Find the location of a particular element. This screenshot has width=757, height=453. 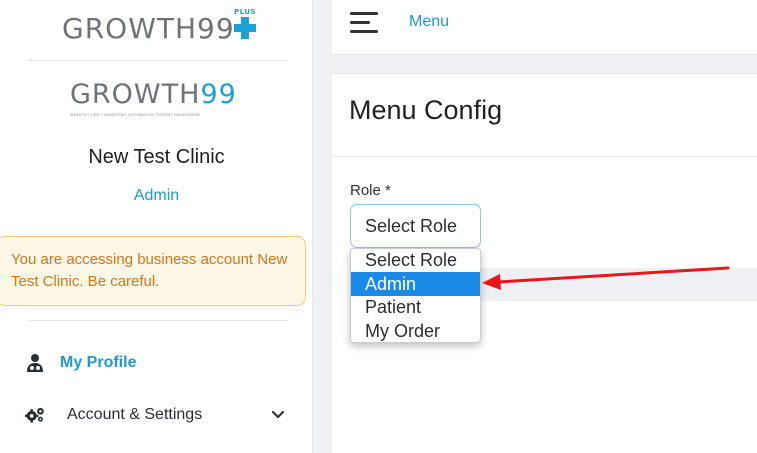

business-wordmark: GROWTH99 is located at coordinates (153, 94).